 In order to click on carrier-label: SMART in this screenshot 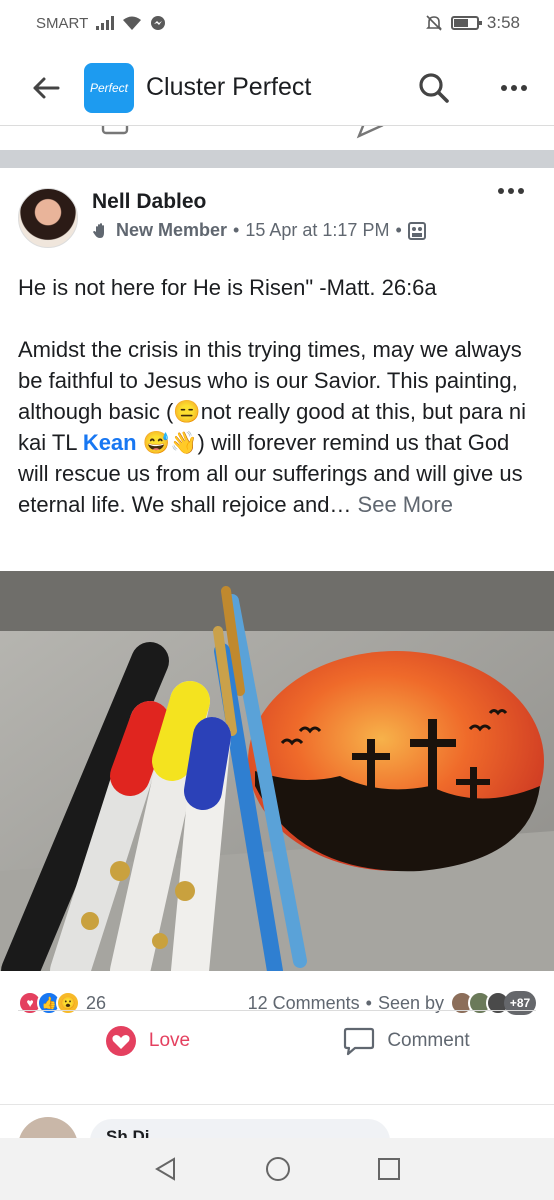, I will do `click(62, 23)`.